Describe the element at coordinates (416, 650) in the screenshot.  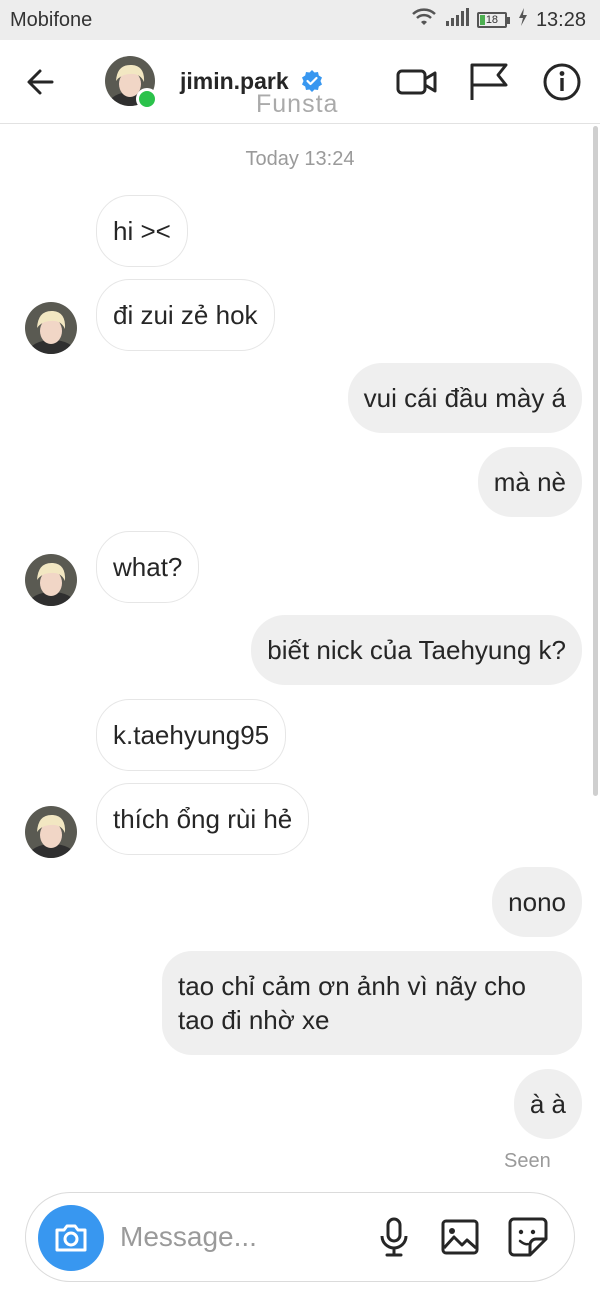
I see `message-outgoing: biết nick của Taehyung k?` at that location.